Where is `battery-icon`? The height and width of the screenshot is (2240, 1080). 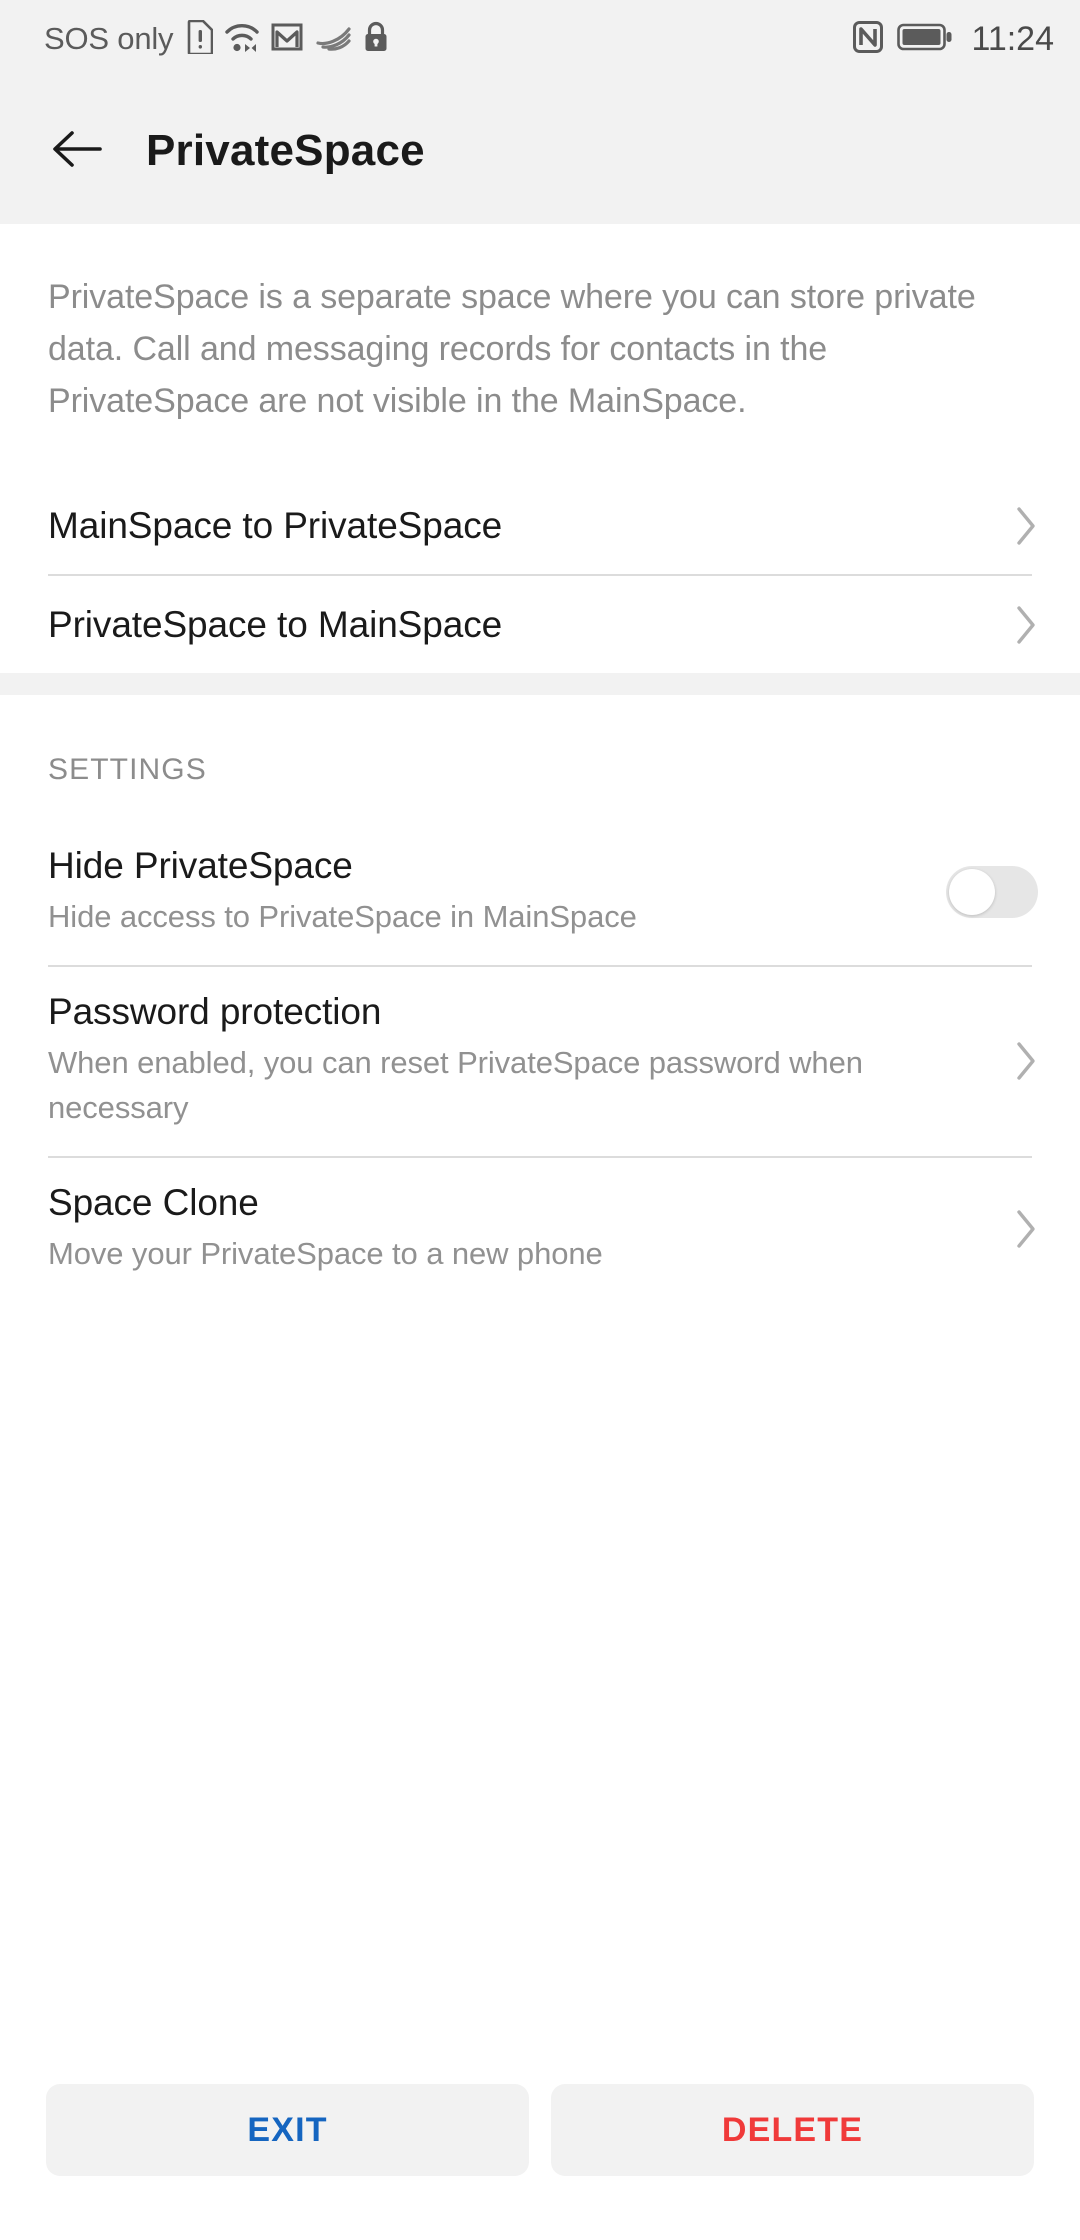
battery-icon is located at coordinates (925, 39).